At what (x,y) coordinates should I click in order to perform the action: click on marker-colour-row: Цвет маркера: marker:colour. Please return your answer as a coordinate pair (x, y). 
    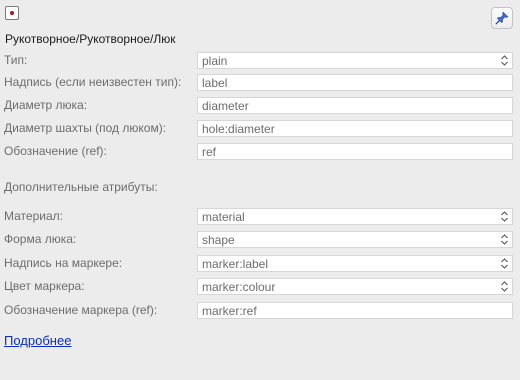
    Looking at the image, I should click on (260, 286).